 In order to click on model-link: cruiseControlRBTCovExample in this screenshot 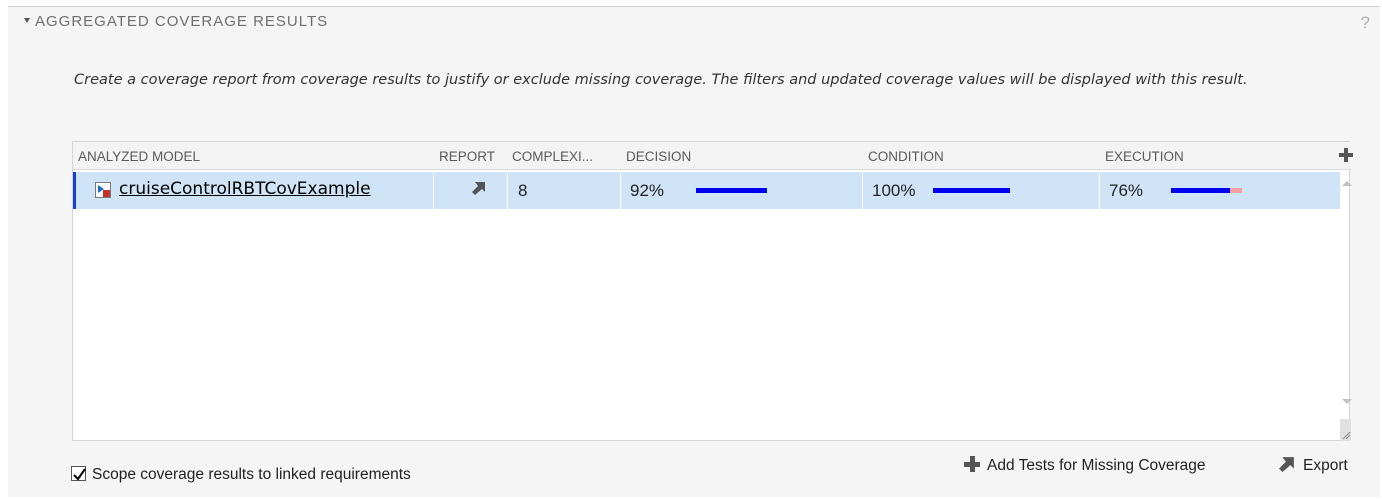, I will do `click(245, 189)`.